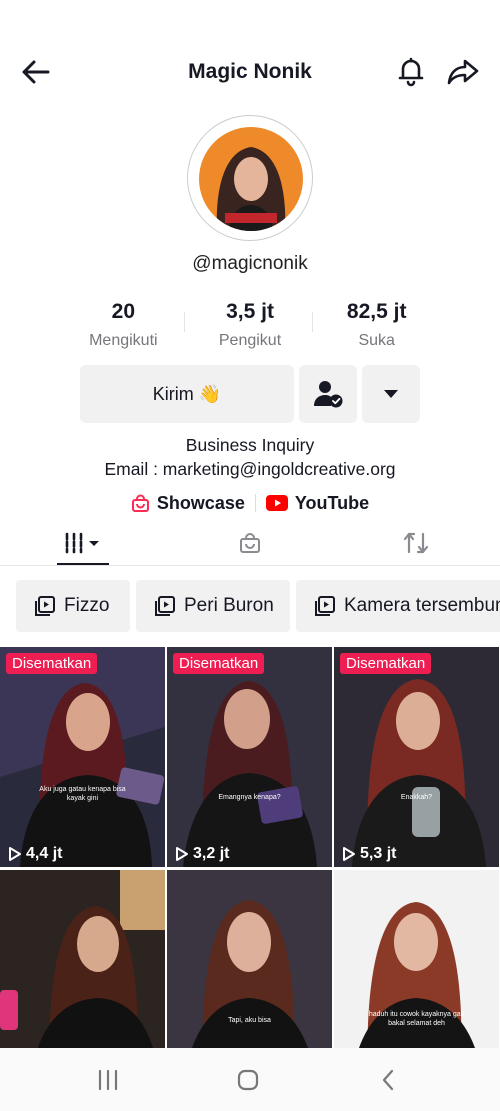 This screenshot has height=1111, width=500. I want to click on system-nav-bar, so click(250, 1079).